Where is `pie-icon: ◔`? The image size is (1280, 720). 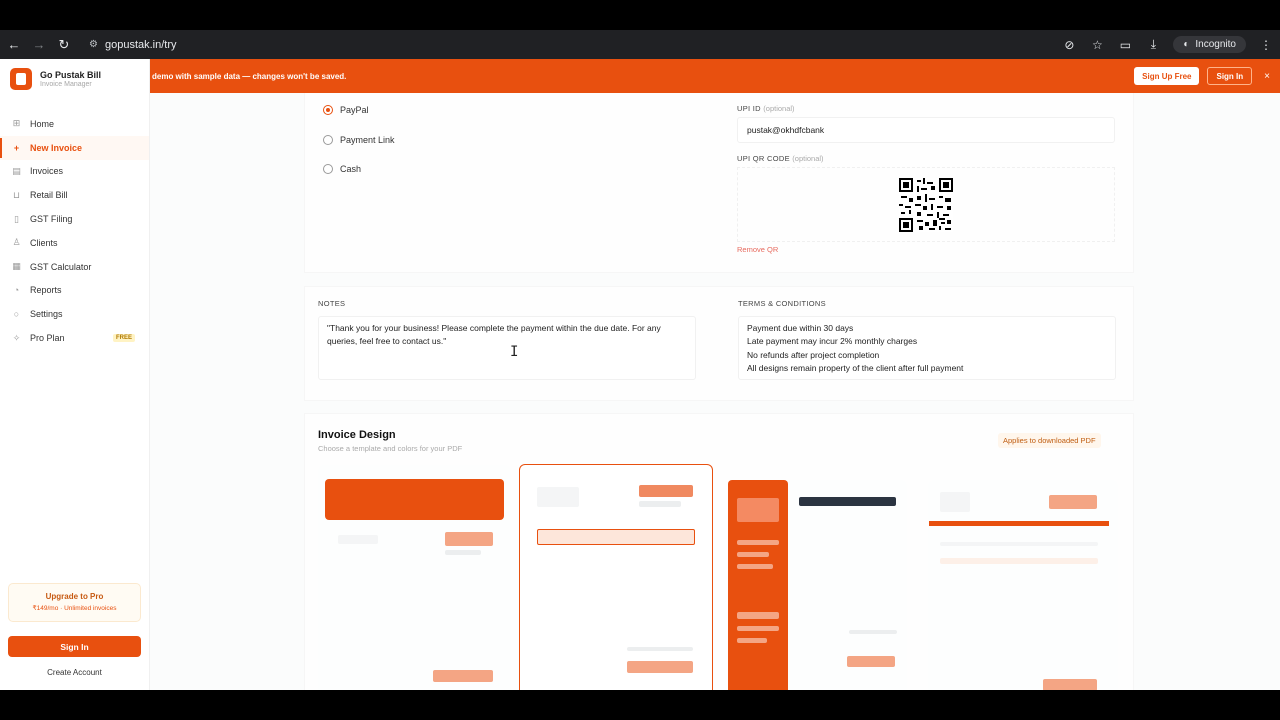 pie-icon: ◔ is located at coordinates (16, 290).